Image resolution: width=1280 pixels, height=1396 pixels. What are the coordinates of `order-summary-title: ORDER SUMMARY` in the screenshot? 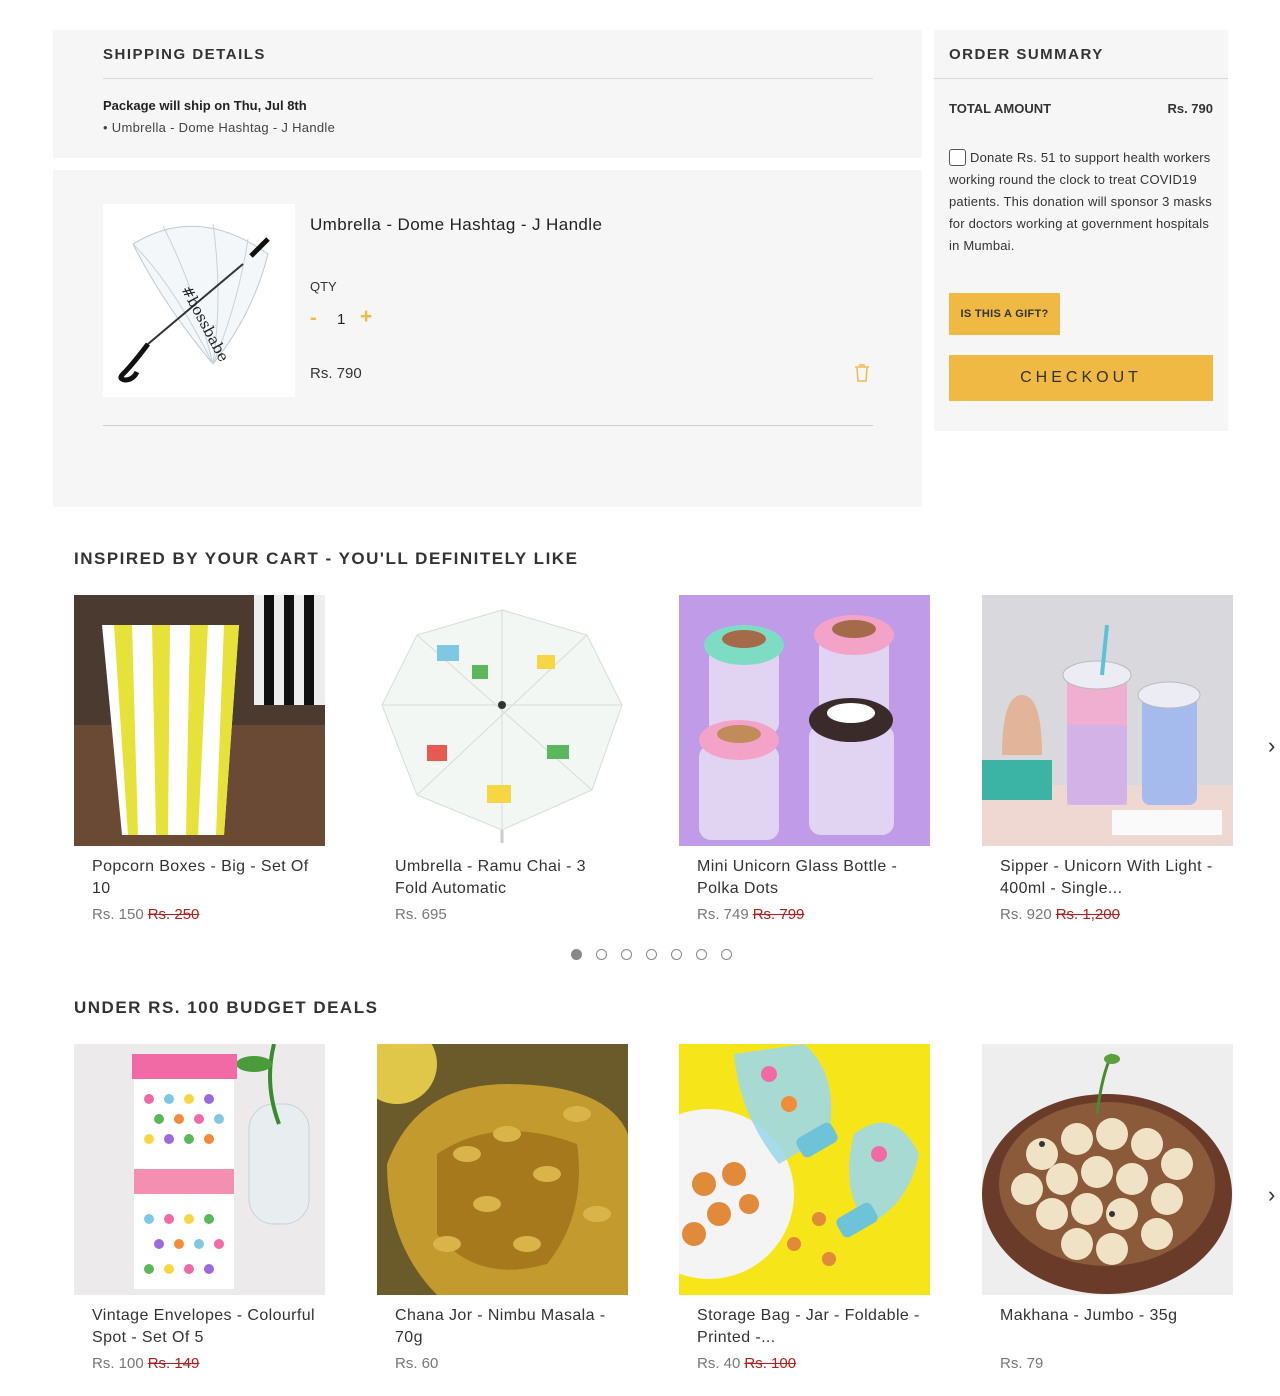 It's located at (1026, 54).